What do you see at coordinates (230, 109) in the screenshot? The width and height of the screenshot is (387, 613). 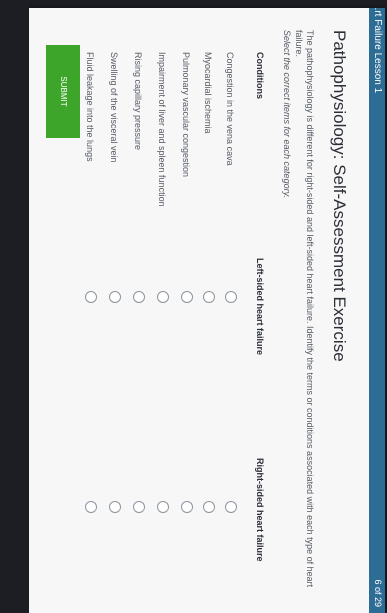 I see `condition-label: Congestion in the vena cava` at bounding box center [230, 109].